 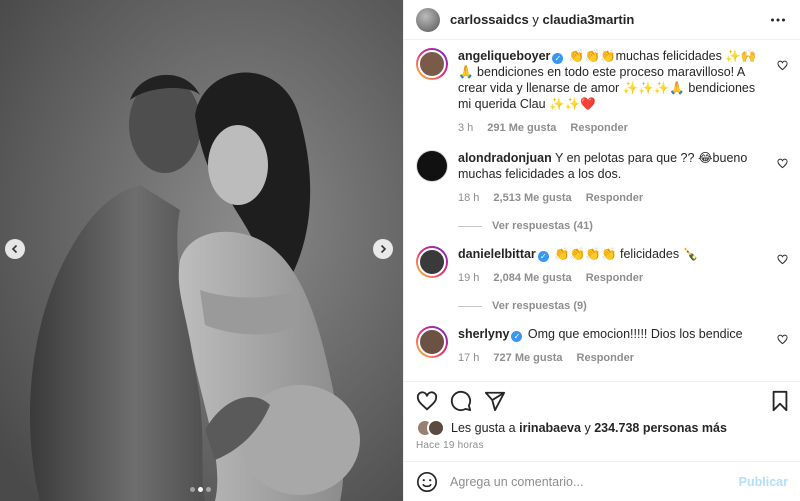 What do you see at coordinates (483, 334) in the screenshot?
I see `comment-username: sherlyny` at bounding box center [483, 334].